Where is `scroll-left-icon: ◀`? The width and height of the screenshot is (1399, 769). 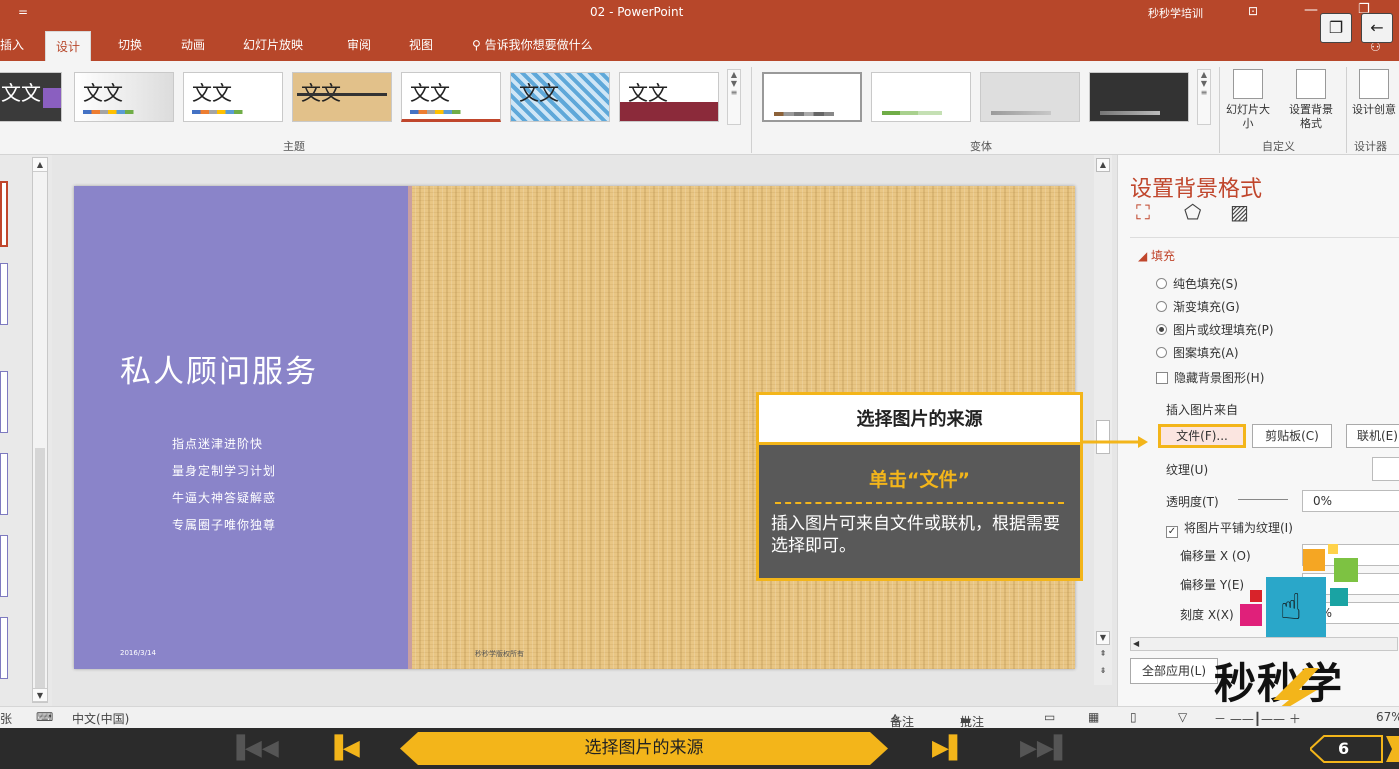
scroll-left-icon: ◀ is located at coordinates (1136, 643).